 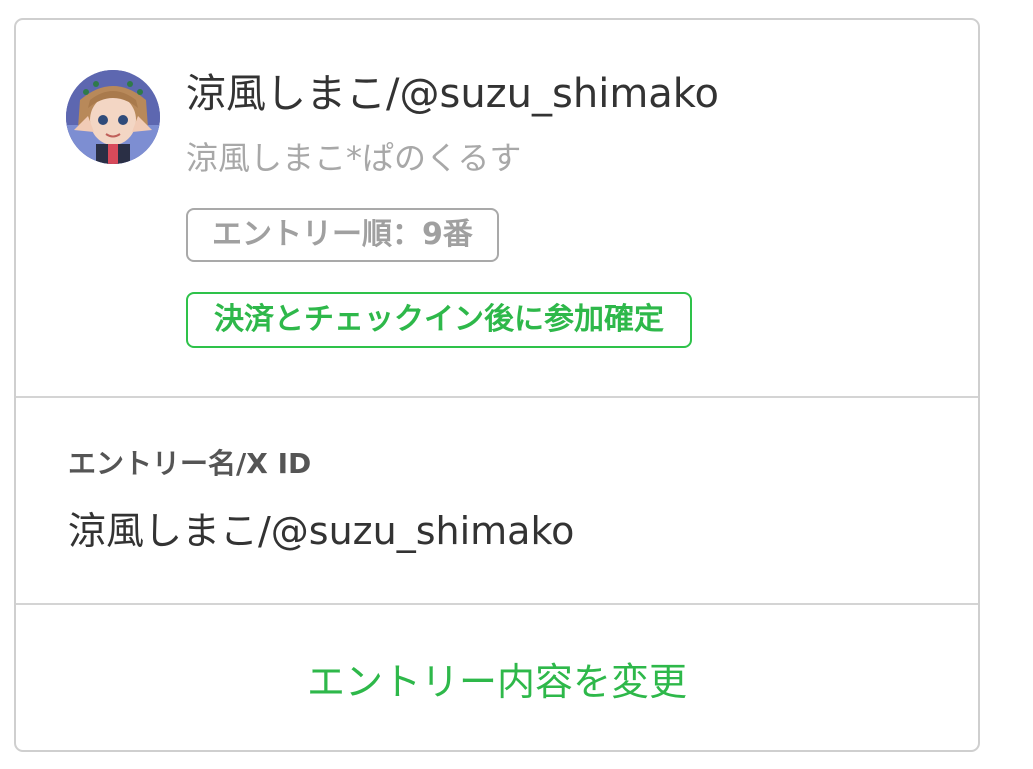 I want to click on entry-name-label: エントリー名/X ID, so click(x=190, y=463).